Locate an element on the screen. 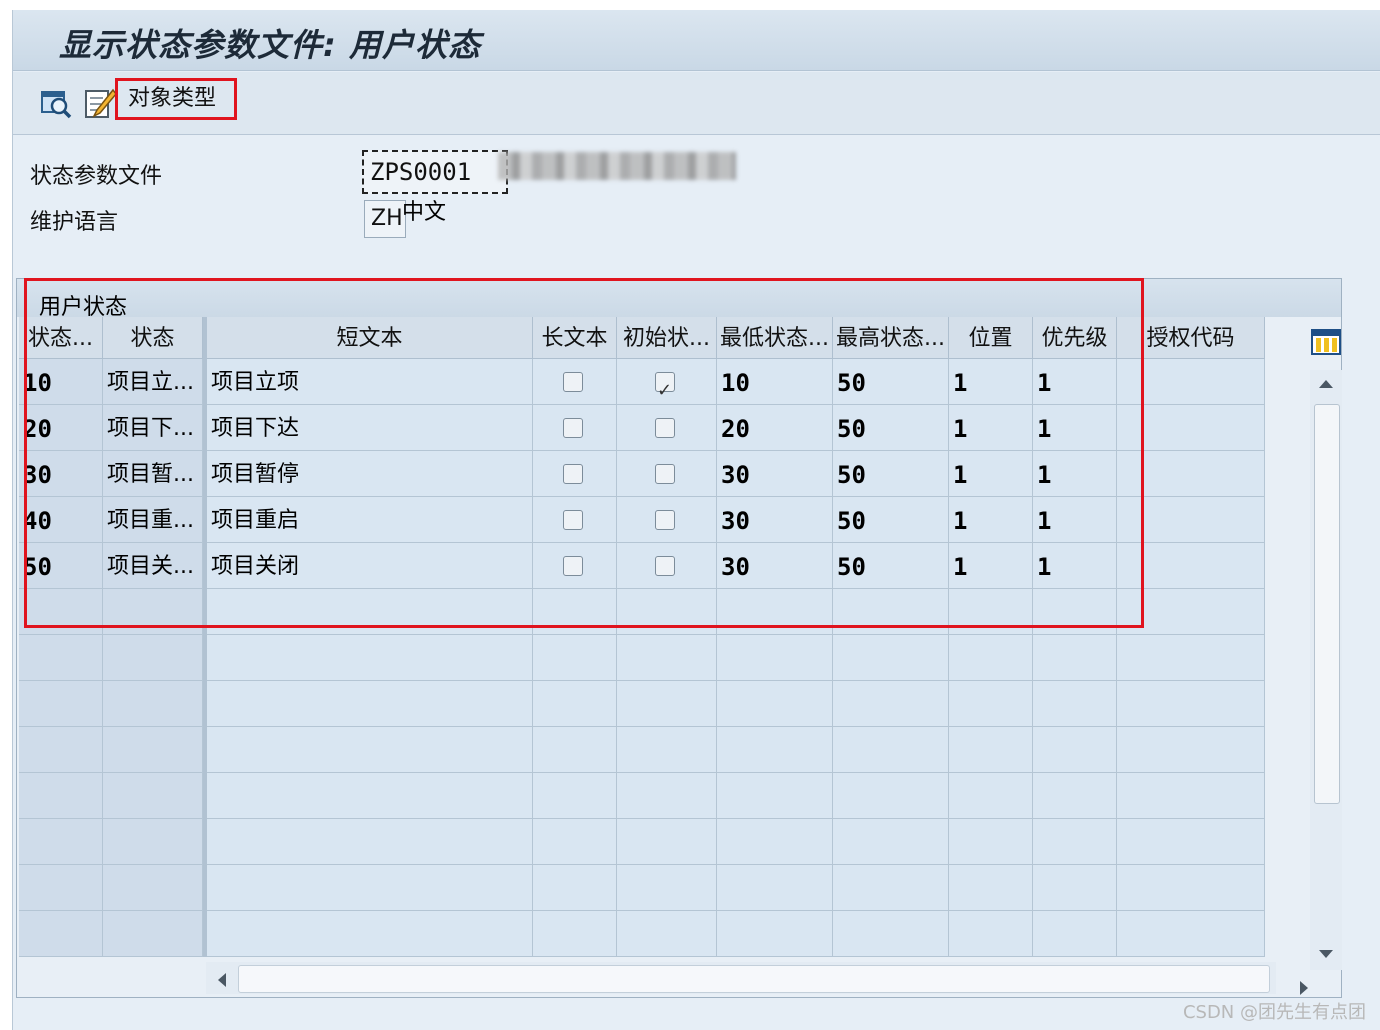 The height and width of the screenshot is (1030, 1380). col-lowest-status-cell: 10 is located at coordinates (775, 382).